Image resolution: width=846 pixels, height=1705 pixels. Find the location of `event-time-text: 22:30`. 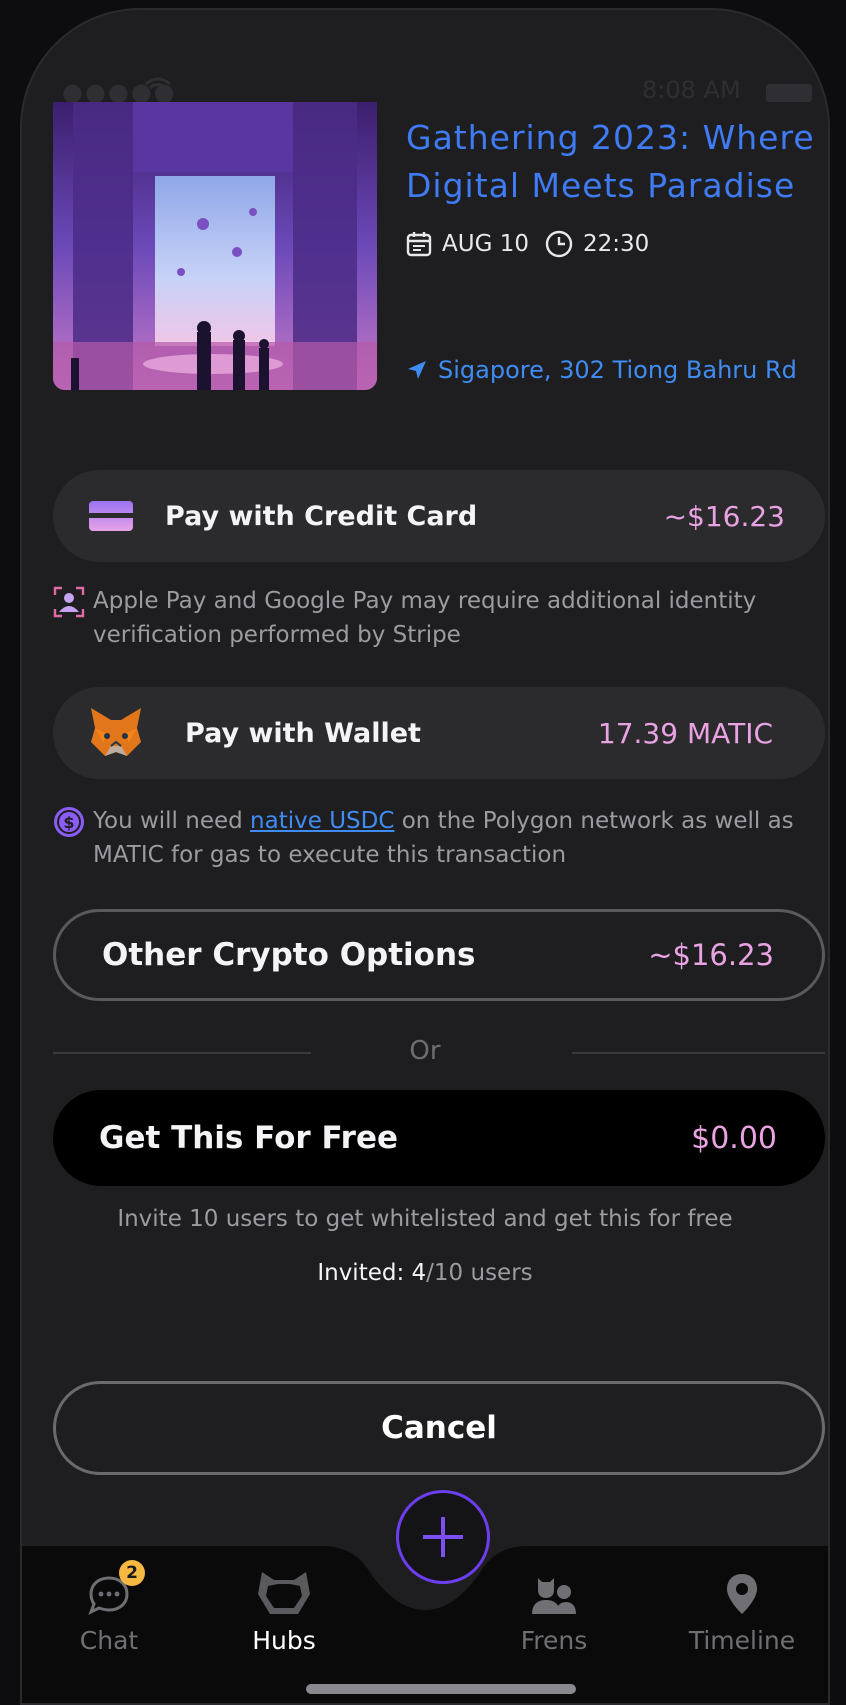

event-time-text: 22:30 is located at coordinates (616, 244).